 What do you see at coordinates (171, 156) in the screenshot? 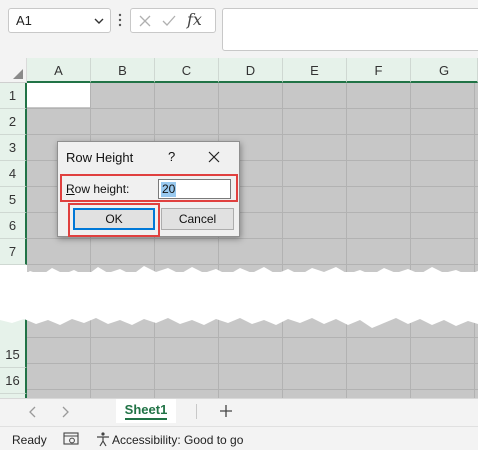
I see `help-button: ?` at bounding box center [171, 156].